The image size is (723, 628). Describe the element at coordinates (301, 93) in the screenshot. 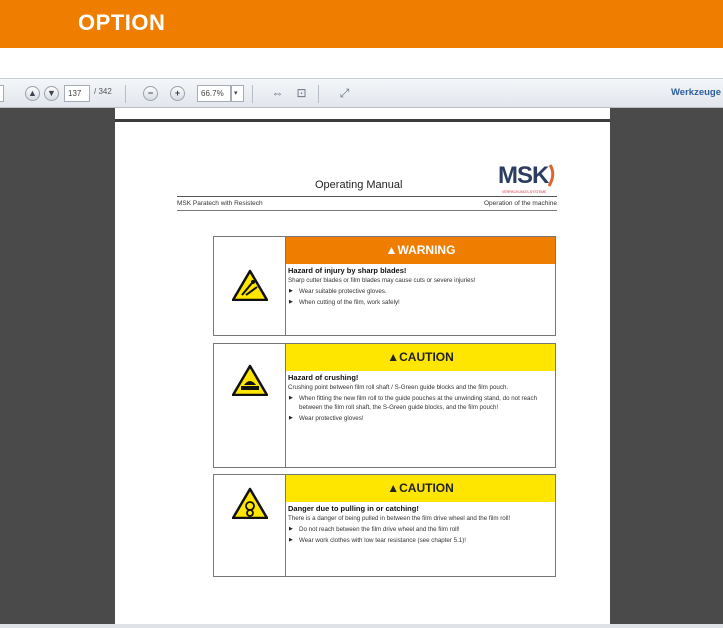

I see `fit-page-icon: ⊡` at that location.